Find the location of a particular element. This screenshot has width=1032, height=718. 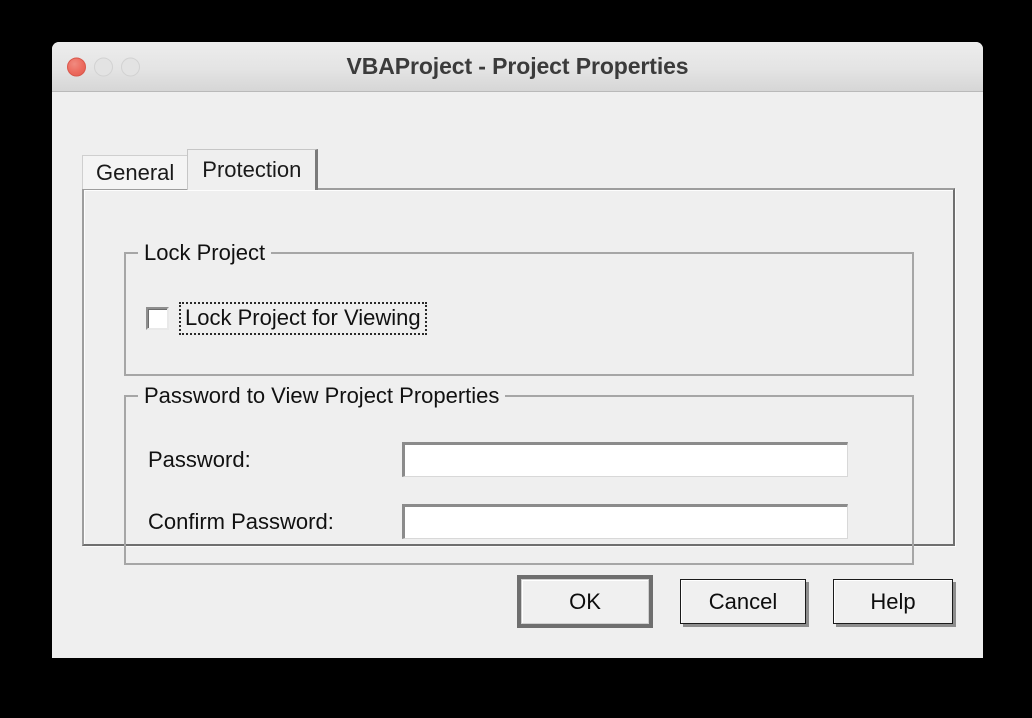

password-field-row: Password: is located at coordinates (498, 459).